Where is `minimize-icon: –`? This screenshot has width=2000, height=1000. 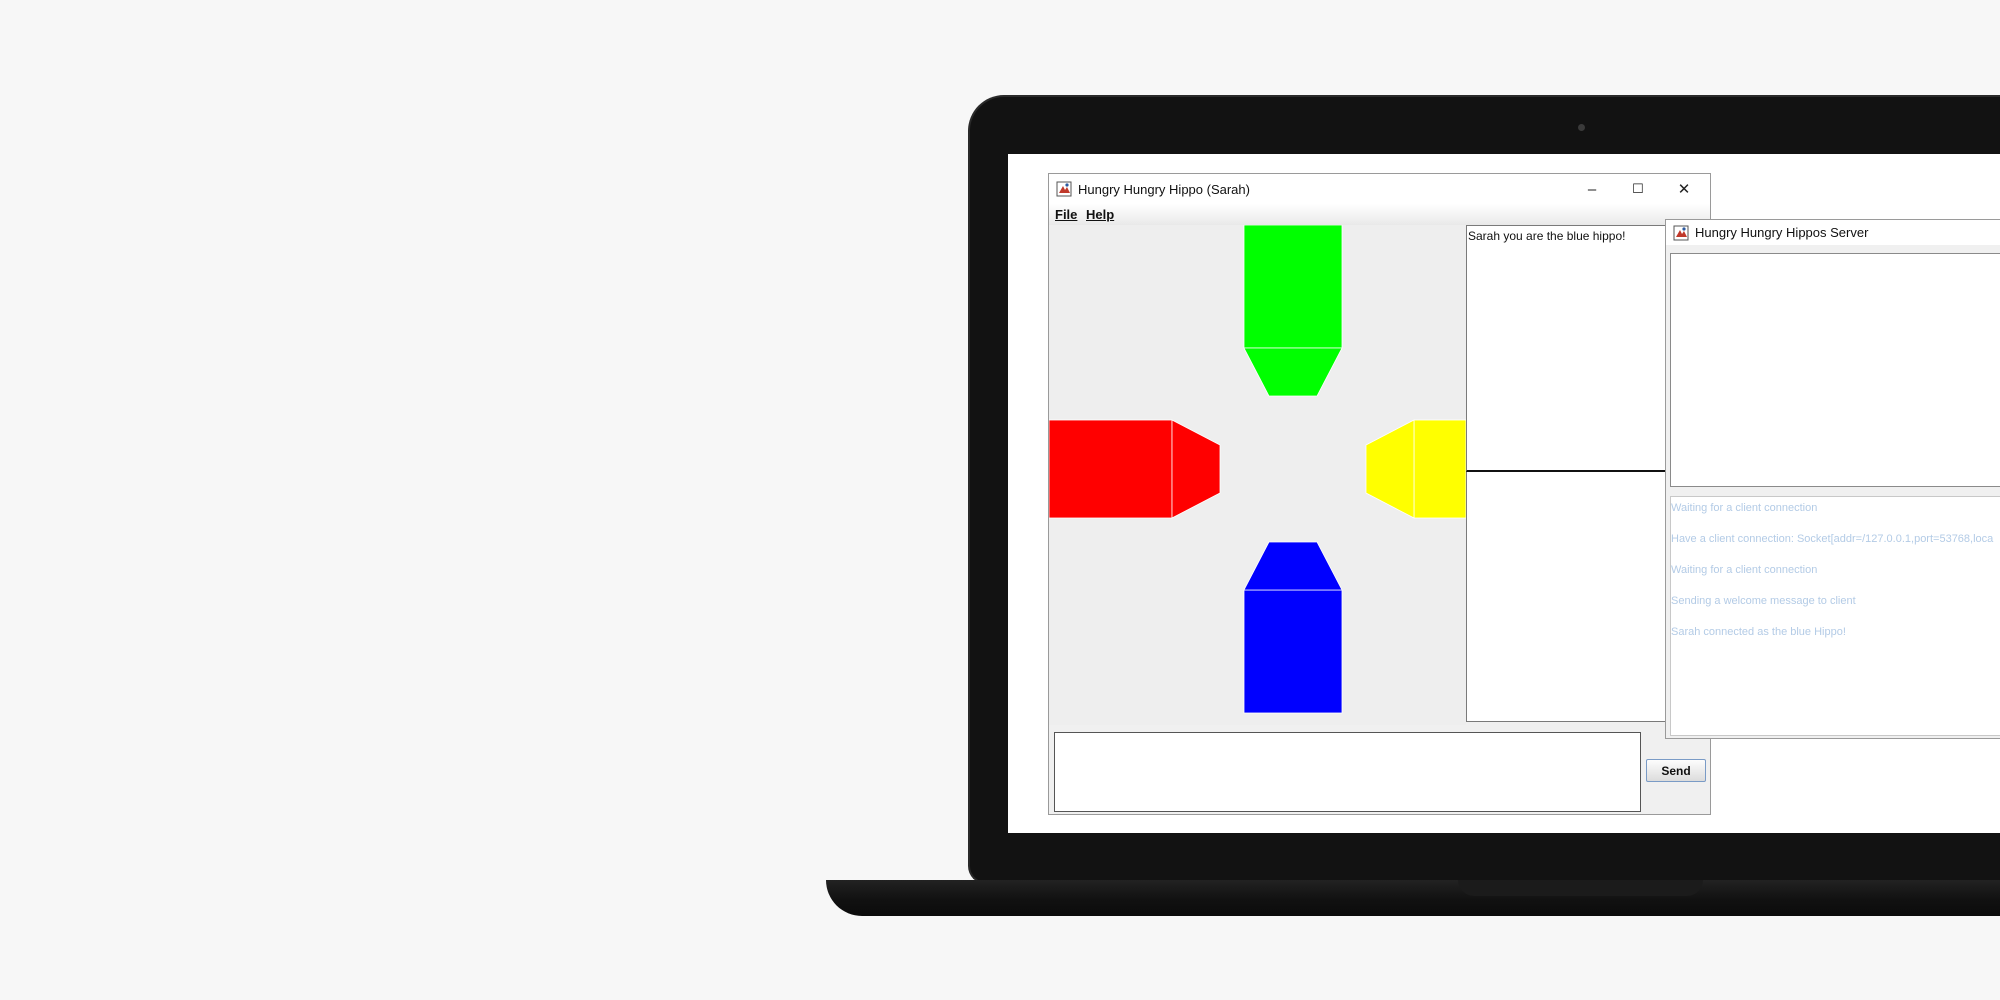
minimize-icon: – is located at coordinates (1592, 189).